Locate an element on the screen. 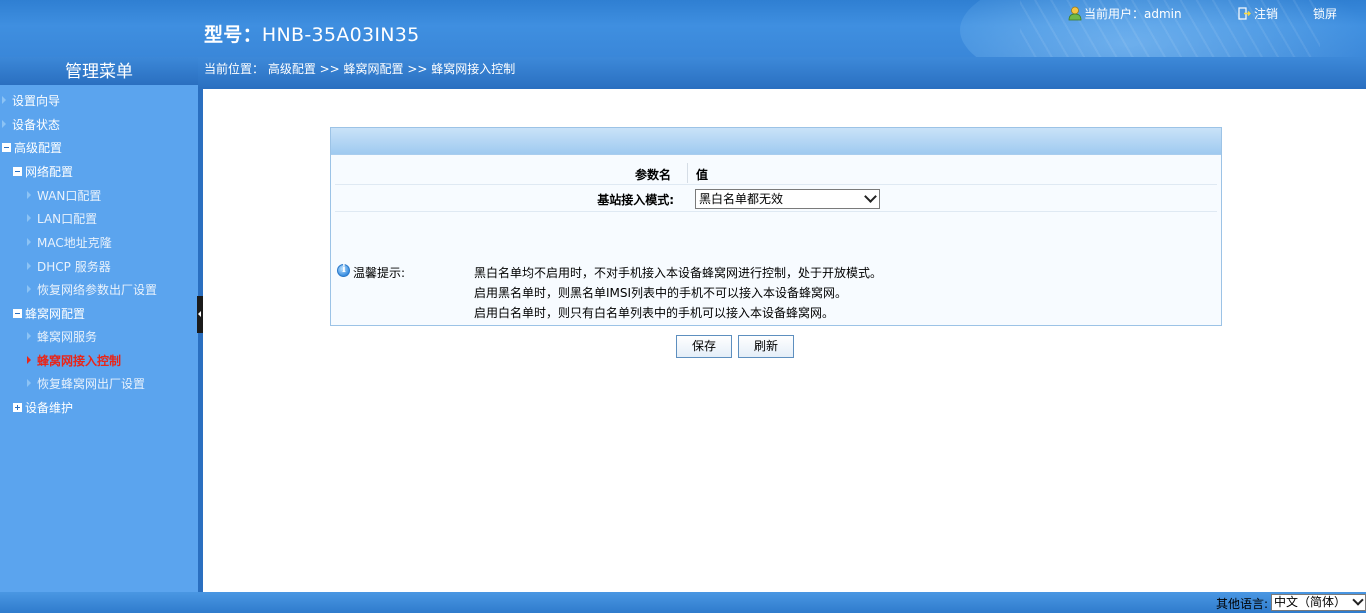 Image resolution: width=1366 pixels, height=613 pixels. page-header: 型号：HNB-35A03IN35 当前用户：admin 注销 锁屏 is located at coordinates (683, 28).